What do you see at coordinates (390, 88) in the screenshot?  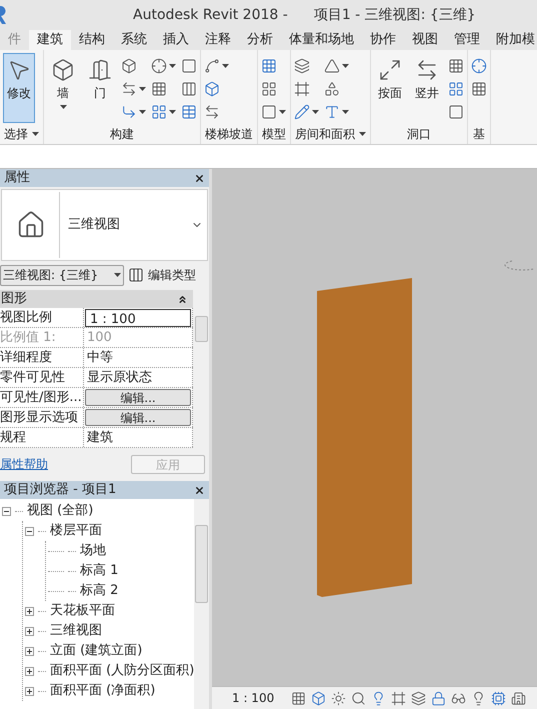 I see `ribbon-tool-button: 按面` at bounding box center [390, 88].